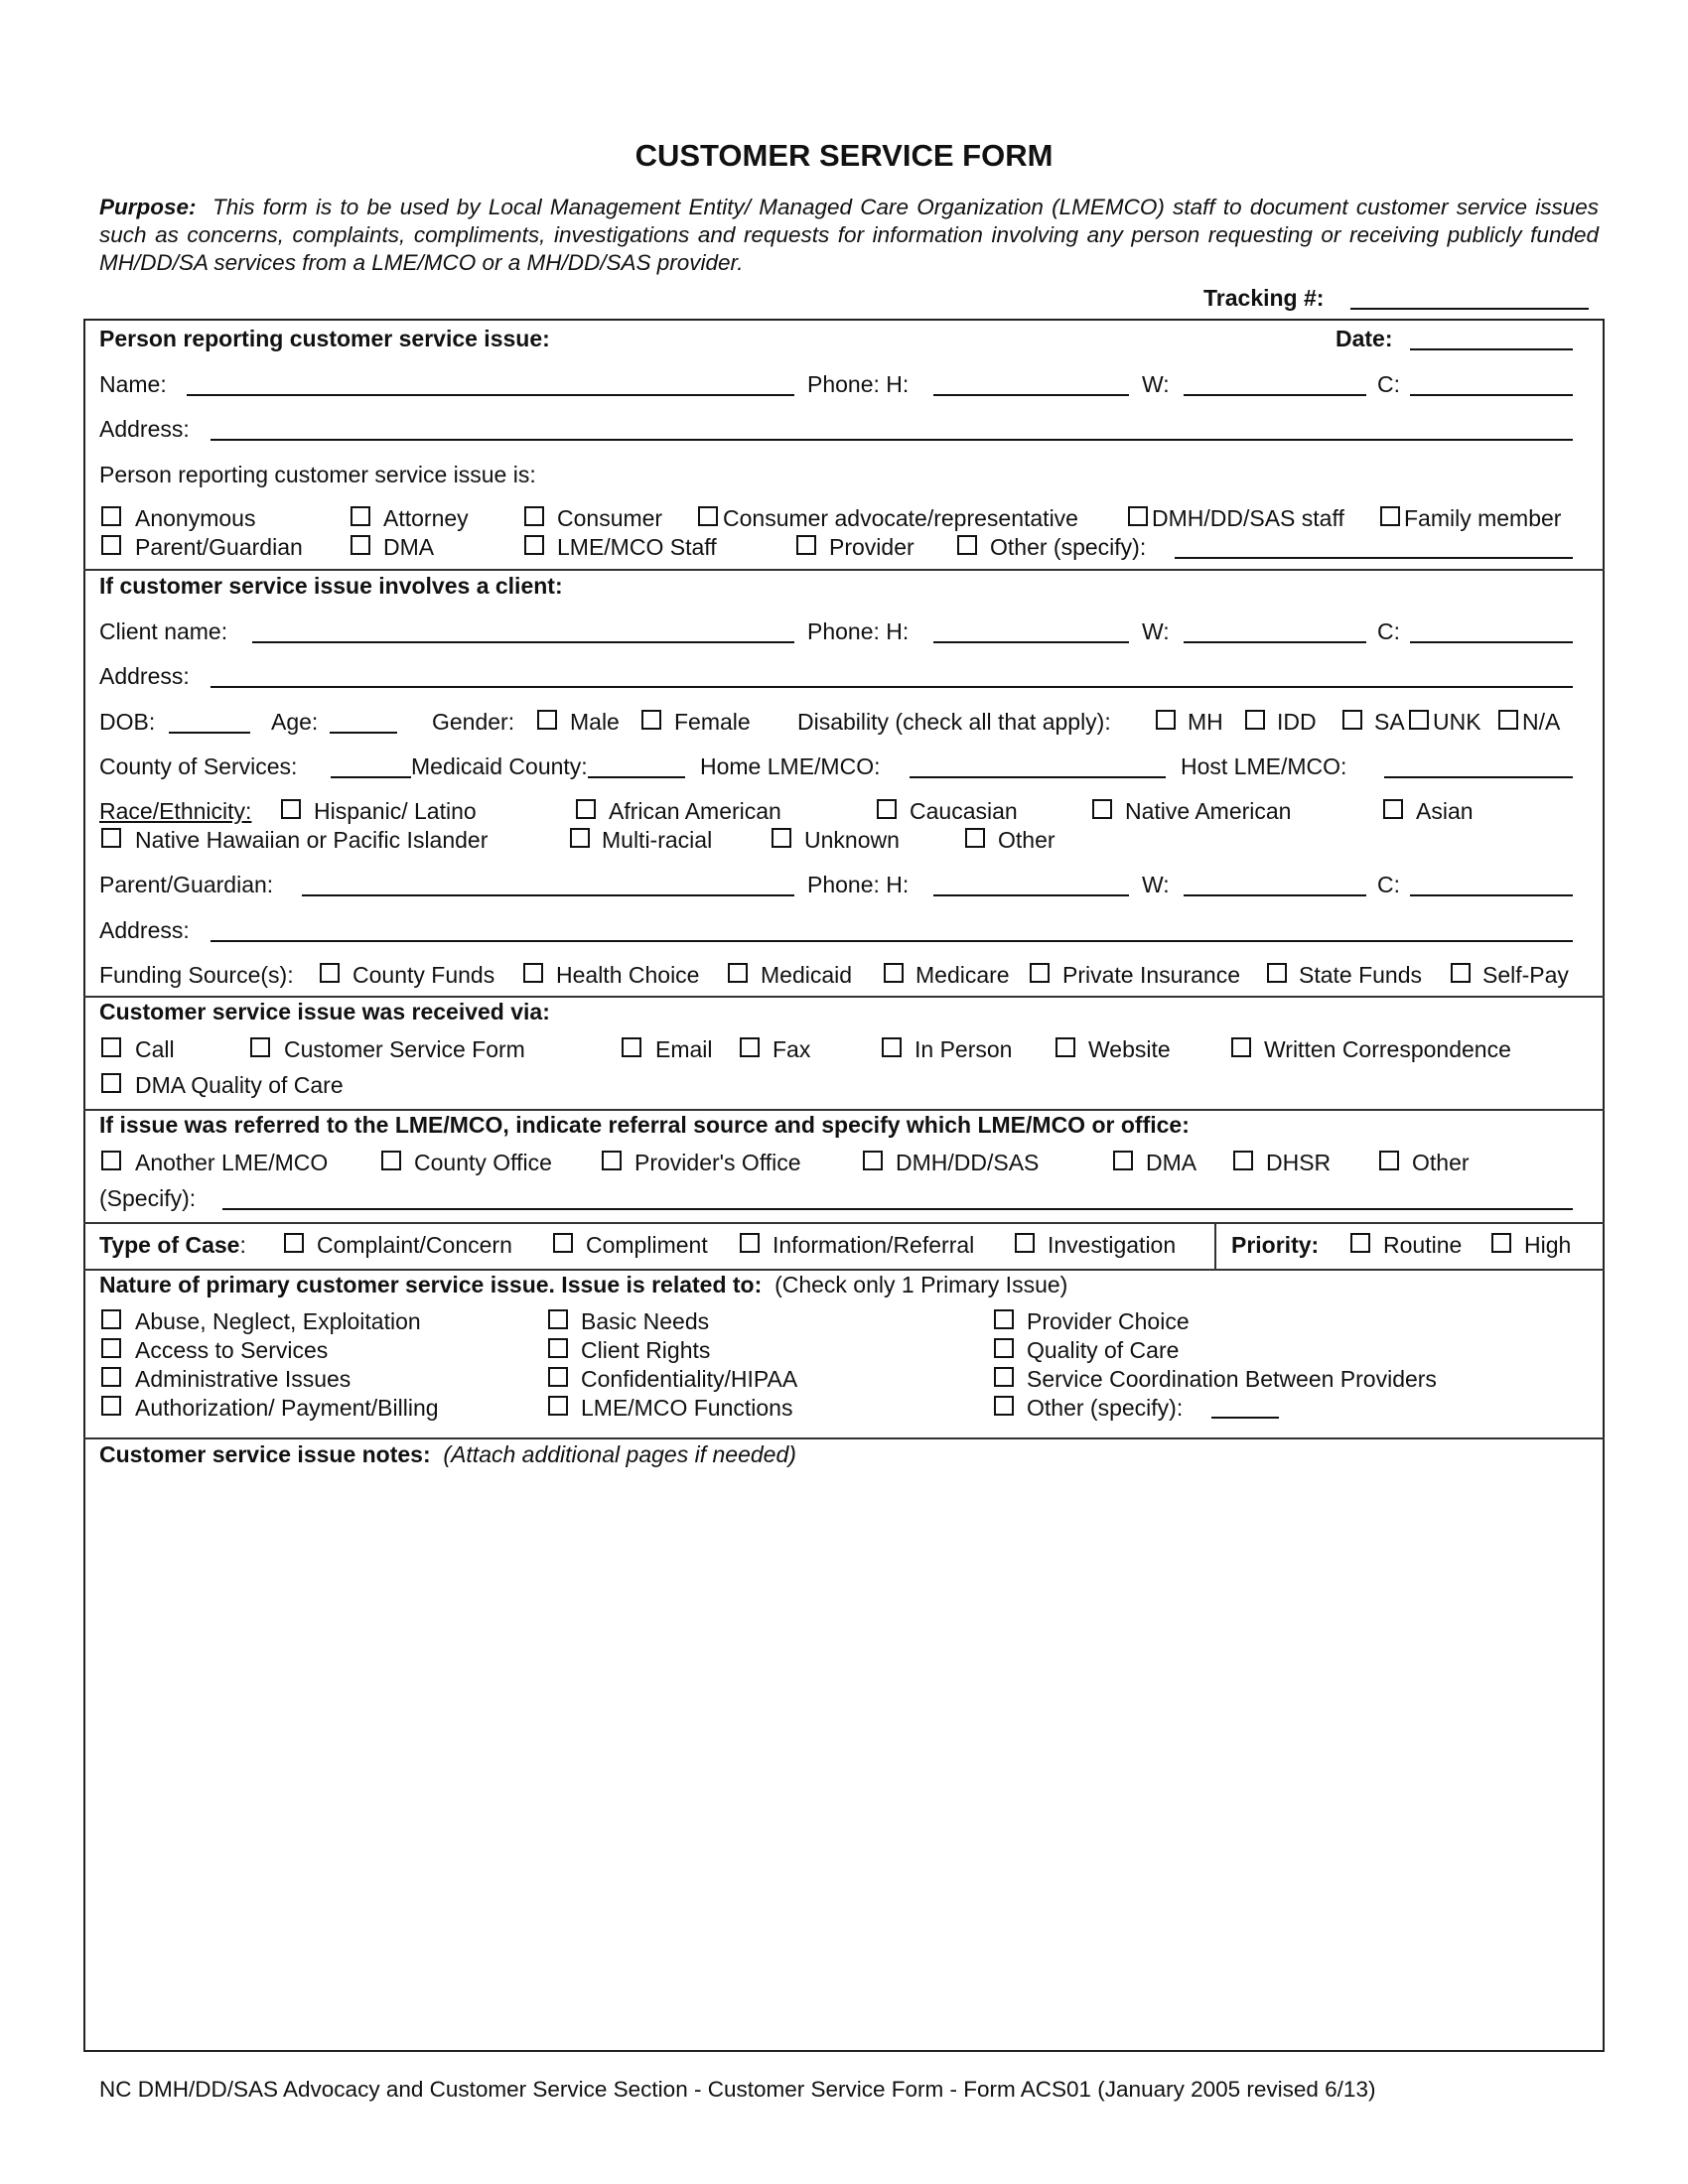  Describe the element at coordinates (1243, 1160) in the screenshot. I see `checkbox-dhsr` at that location.